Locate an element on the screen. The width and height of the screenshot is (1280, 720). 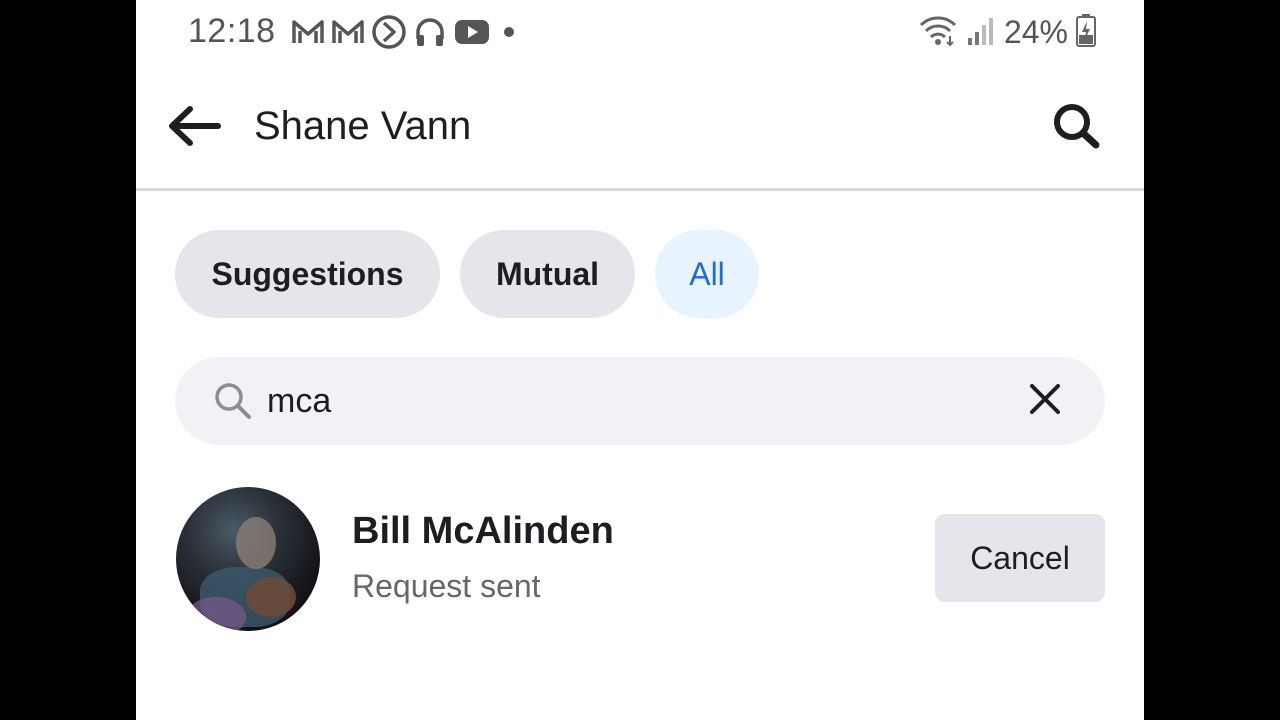
friends-search-bar is located at coordinates (640, 401).